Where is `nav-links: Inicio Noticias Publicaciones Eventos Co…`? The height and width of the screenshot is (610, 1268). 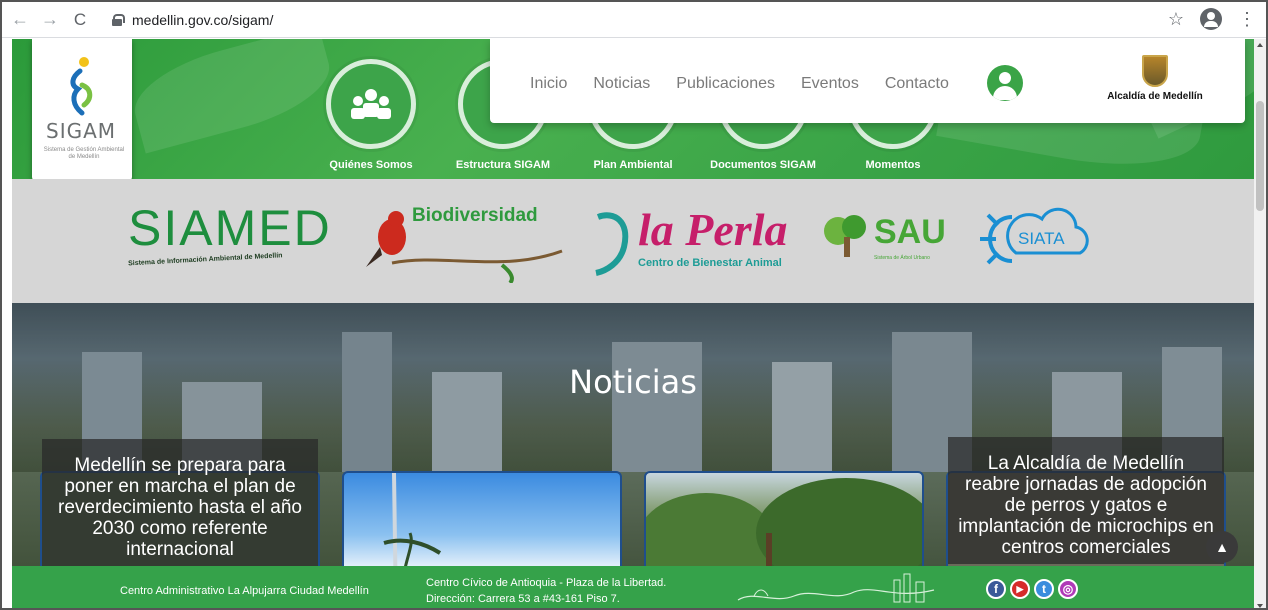
nav-links: Inicio Noticias Publicaciones Eventos Co… is located at coordinates (739, 84).